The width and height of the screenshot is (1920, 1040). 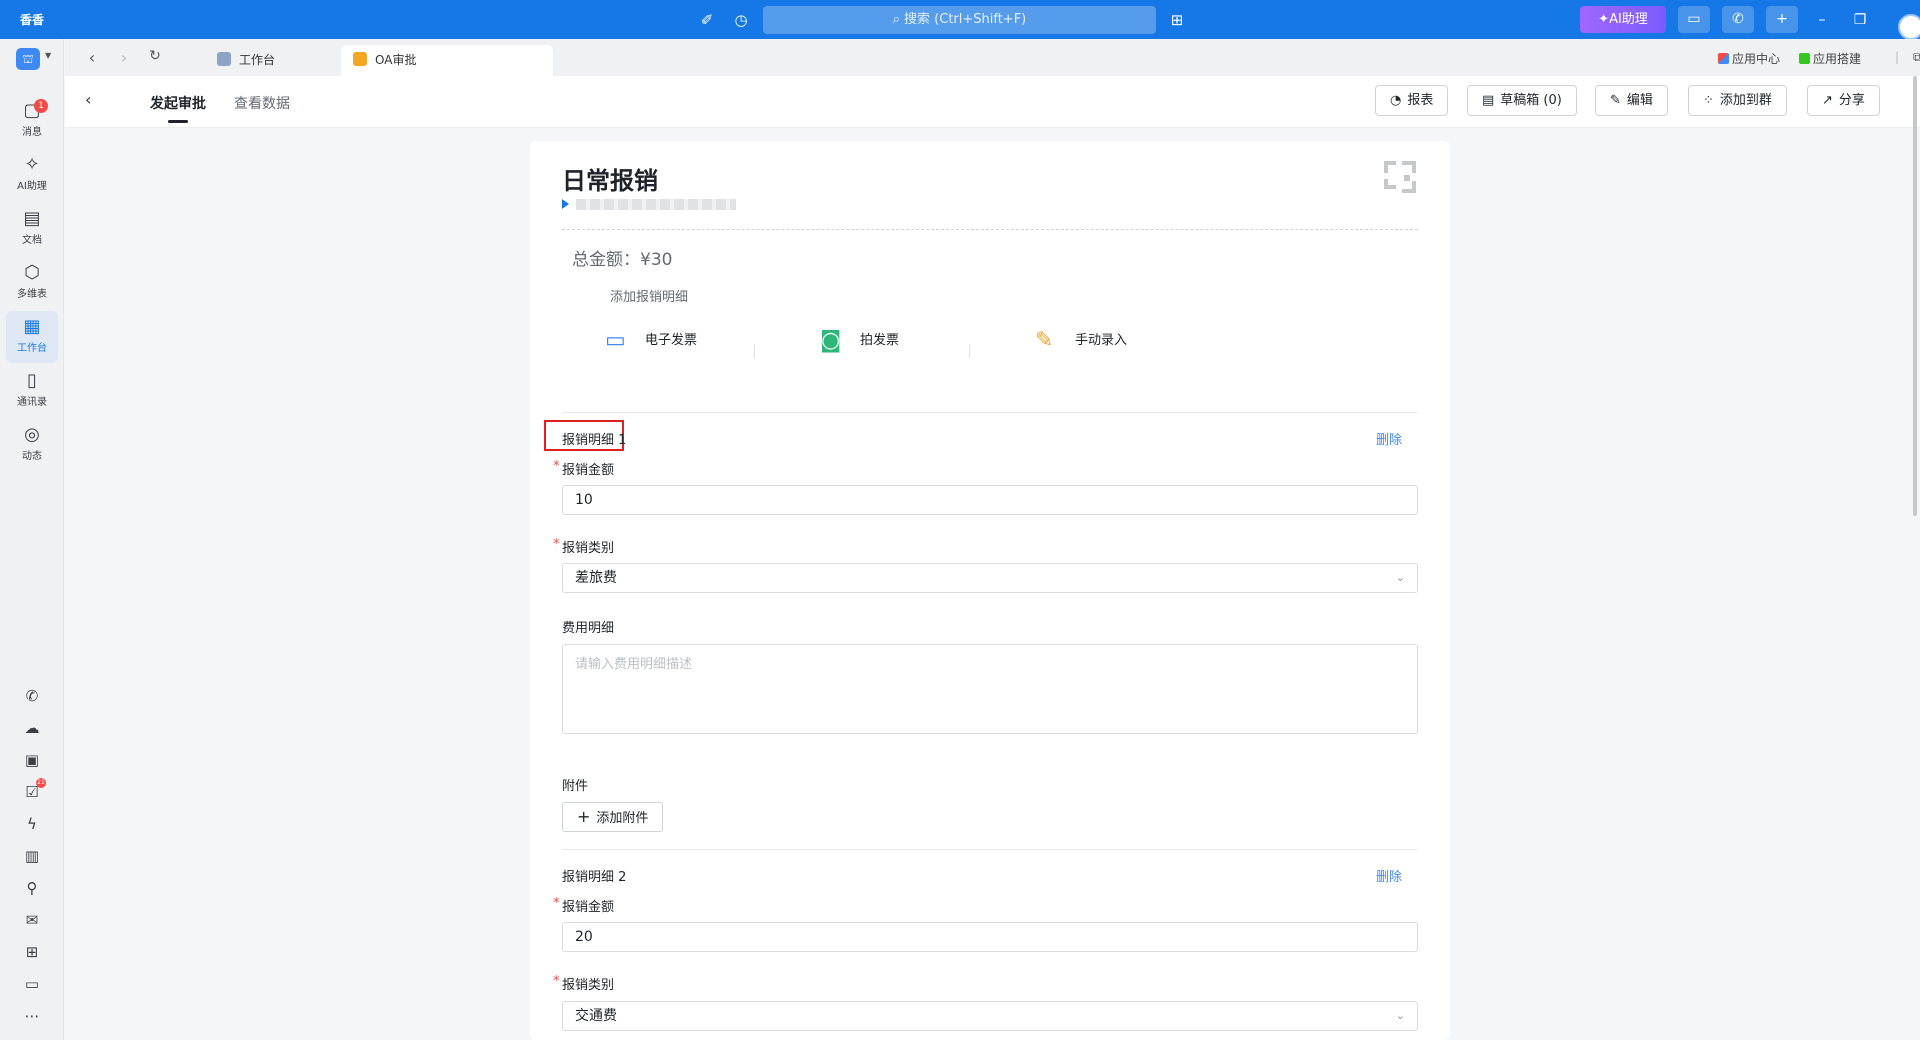 What do you see at coordinates (178, 108) in the screenshot?
I see `tab-start-approval: 发起审批` at bounding box center [178, 108].